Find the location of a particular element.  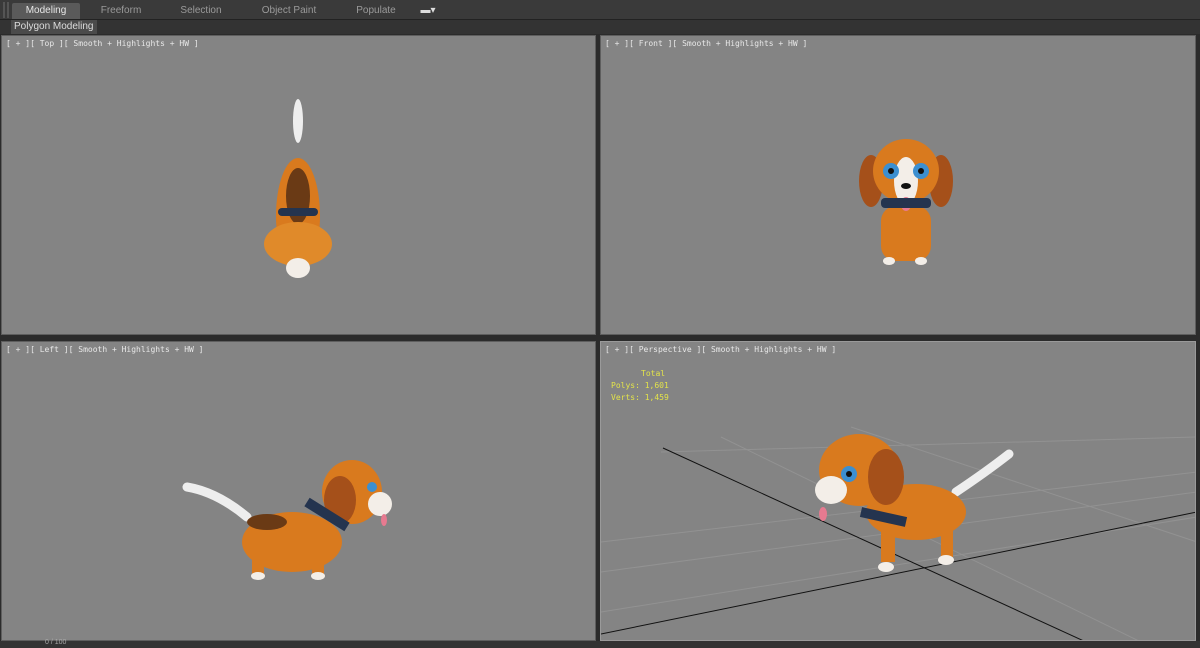

dog-top-view is located at coordinates (298, 188).